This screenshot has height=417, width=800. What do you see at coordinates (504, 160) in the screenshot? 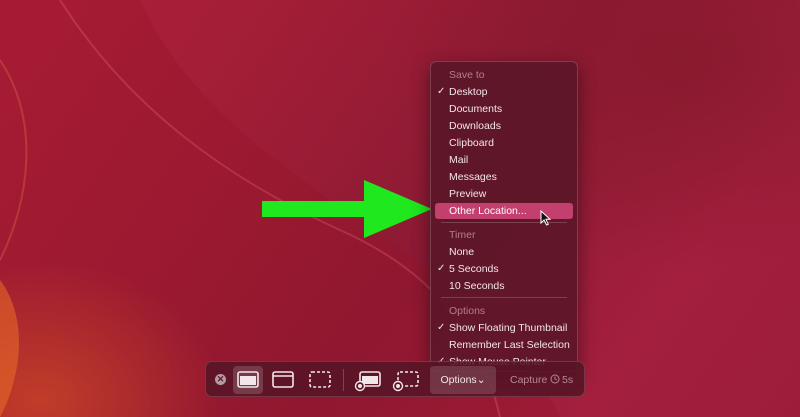
I see `menu-item-mail: Mail` at bounding box center [504, 160].